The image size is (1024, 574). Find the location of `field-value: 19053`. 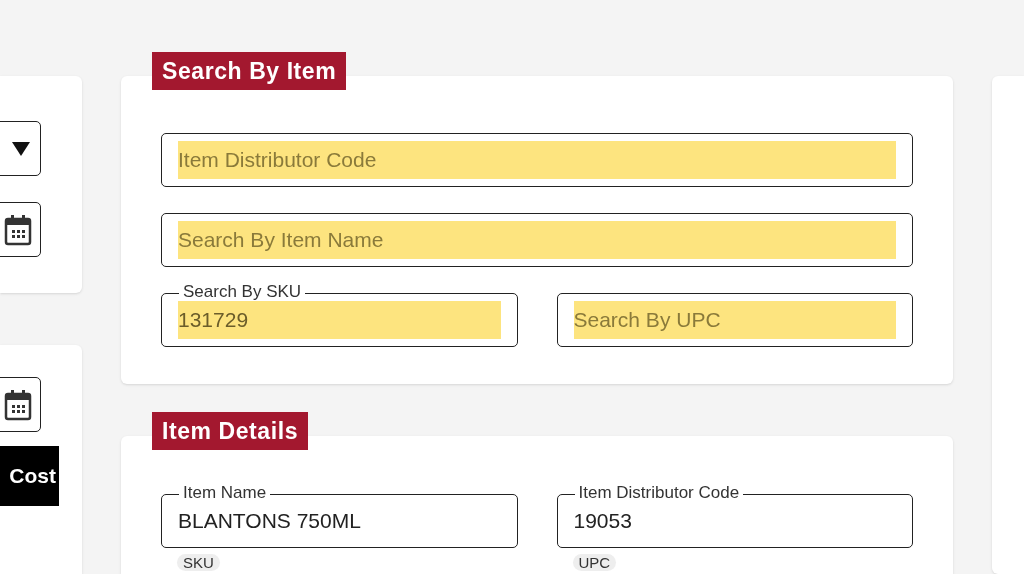

field-value: 19053 is located at coordinates (602, 521).